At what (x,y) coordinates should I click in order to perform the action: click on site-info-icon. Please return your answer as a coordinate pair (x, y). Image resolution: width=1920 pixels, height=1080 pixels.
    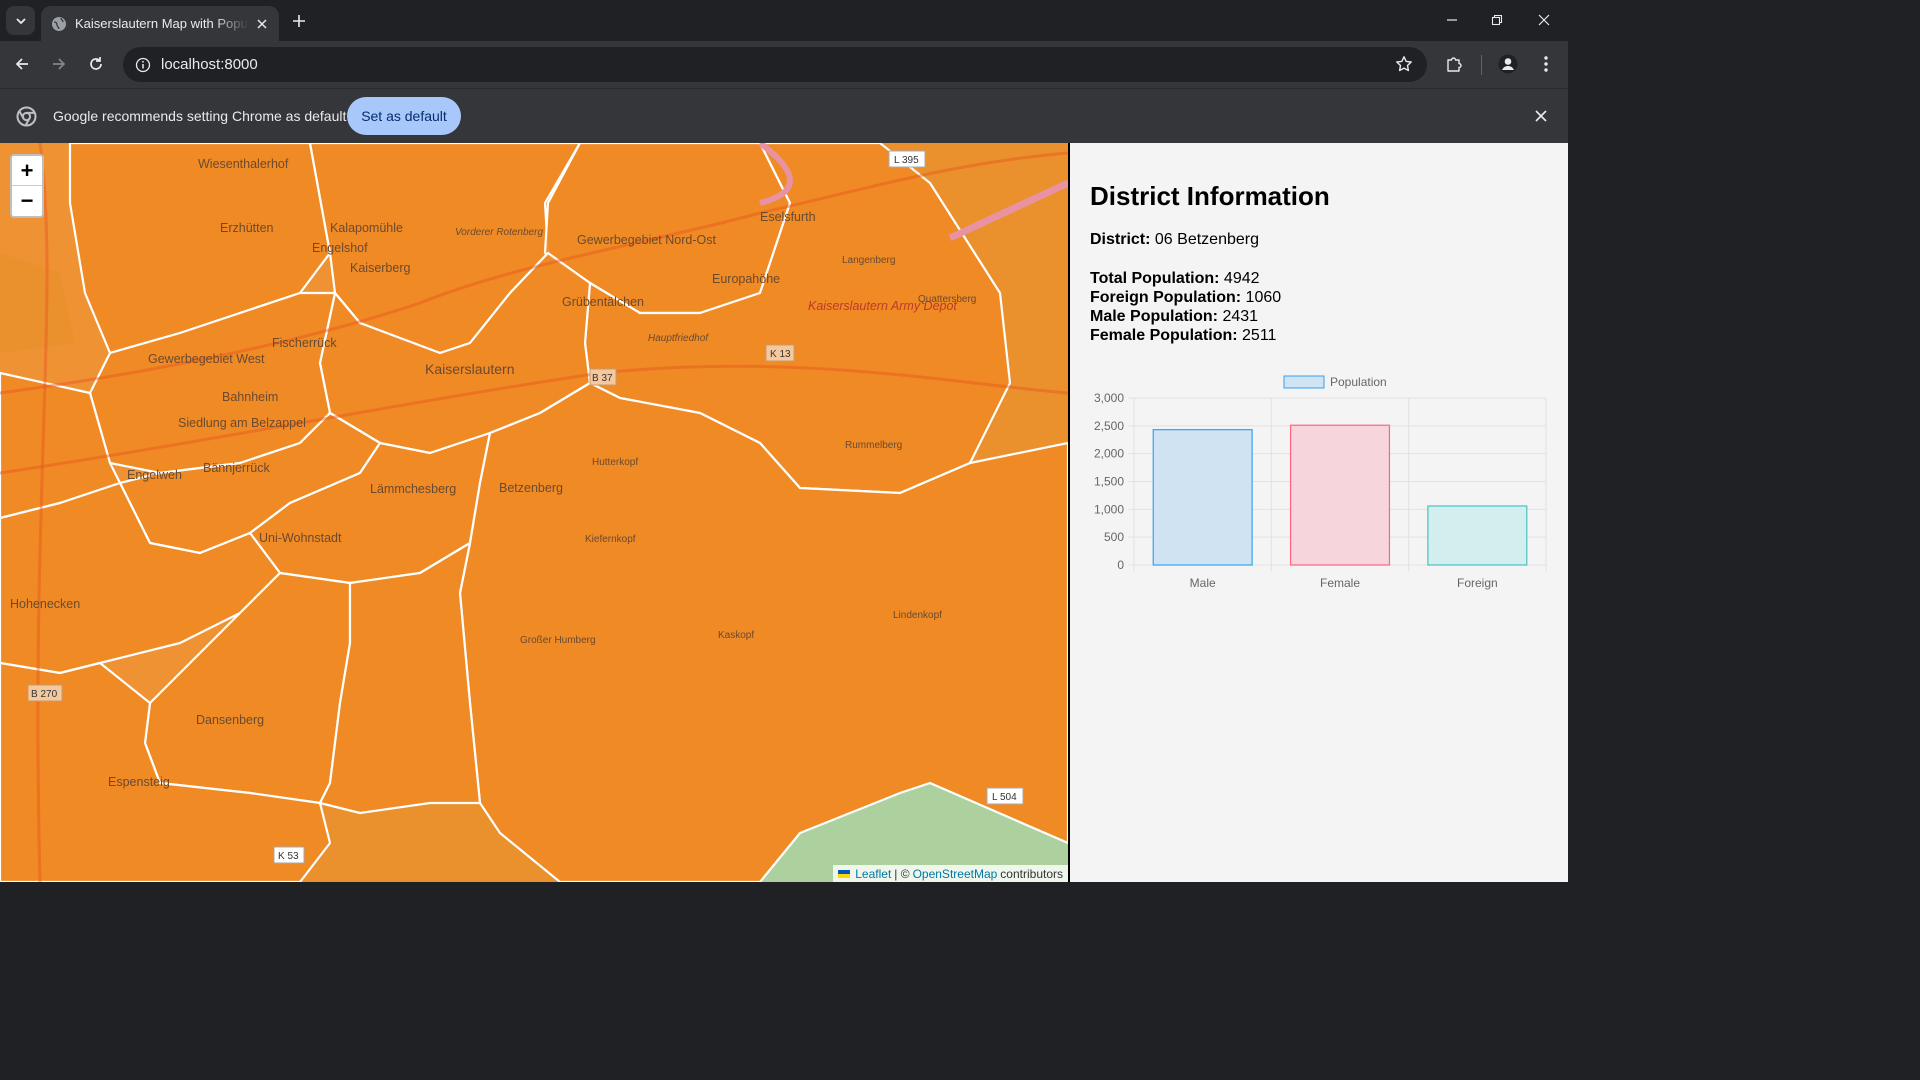
    Looking at the image, I should click on (143, 65).